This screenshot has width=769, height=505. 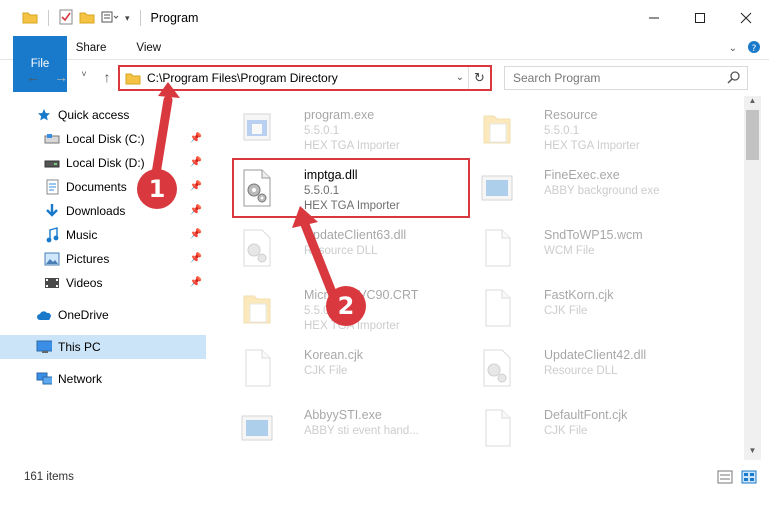 I want to click on file-item-korean-cjk: Korean.cjk CJK File, so click(x=354, y=368).